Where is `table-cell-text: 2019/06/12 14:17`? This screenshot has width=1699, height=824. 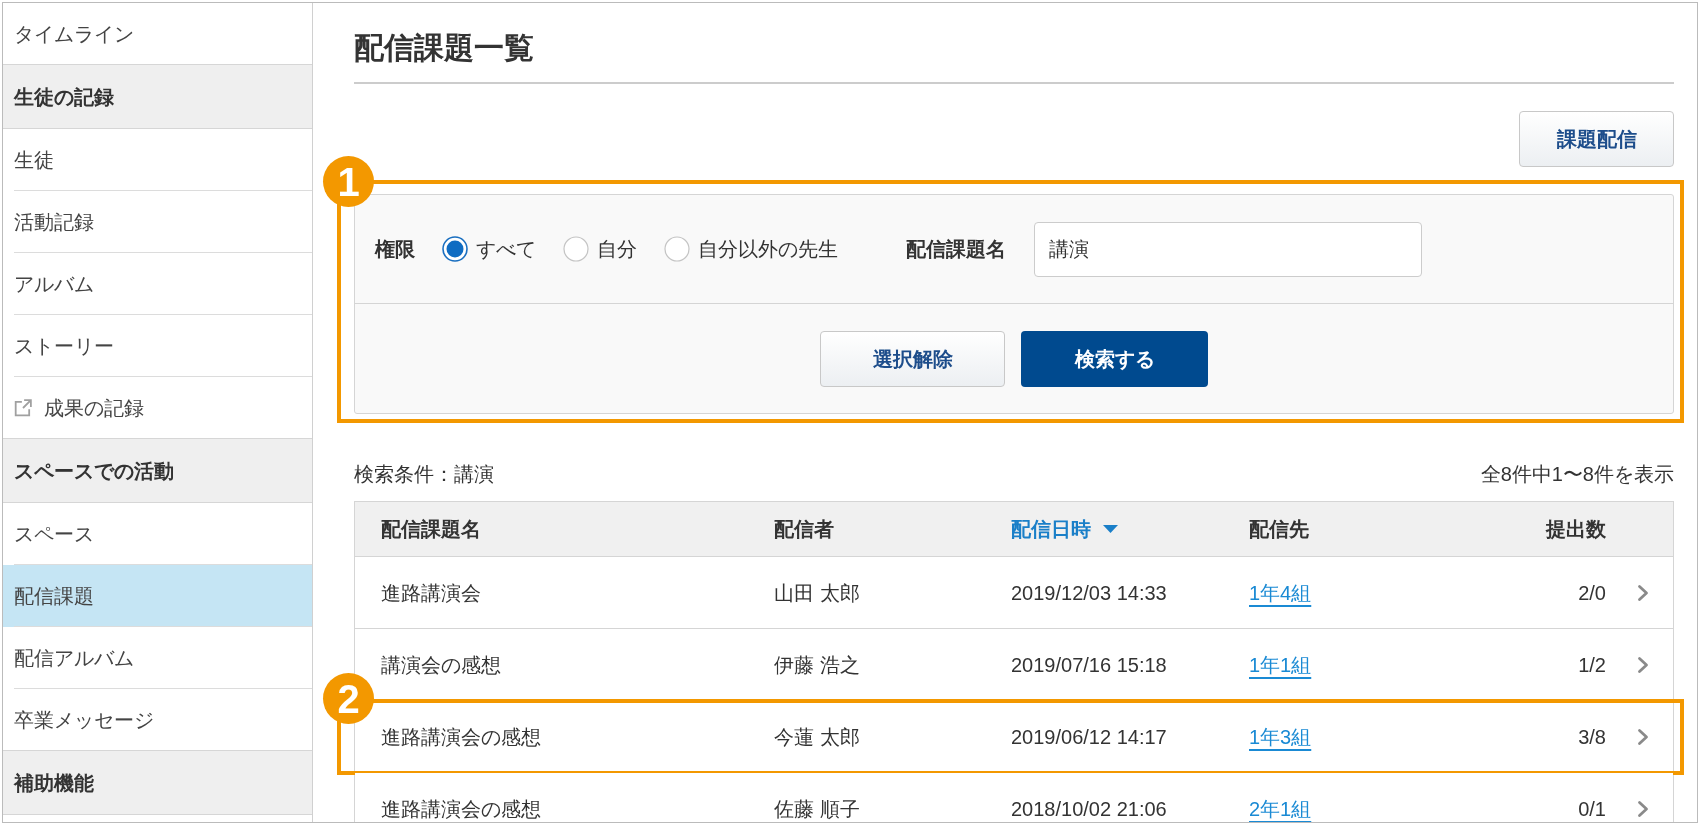 table-cell-text: 2019/06/12 14:17 is located at coordinates (1089, 737).